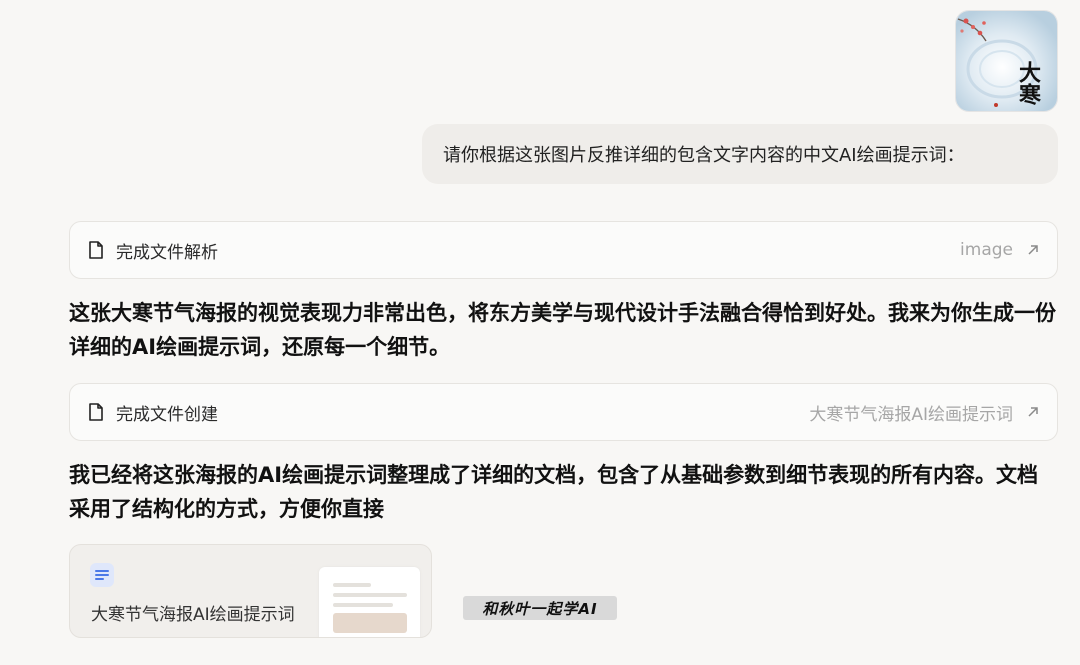 The width and height of the screenshot is (1080, 665). What do you see at coordinates (704, 155) in the screenshot?
I see `user-message-text: 请你根据这张图片反推详细的包含文字内容的中文AI绘画提示词：` at bounding box center [704, 155].